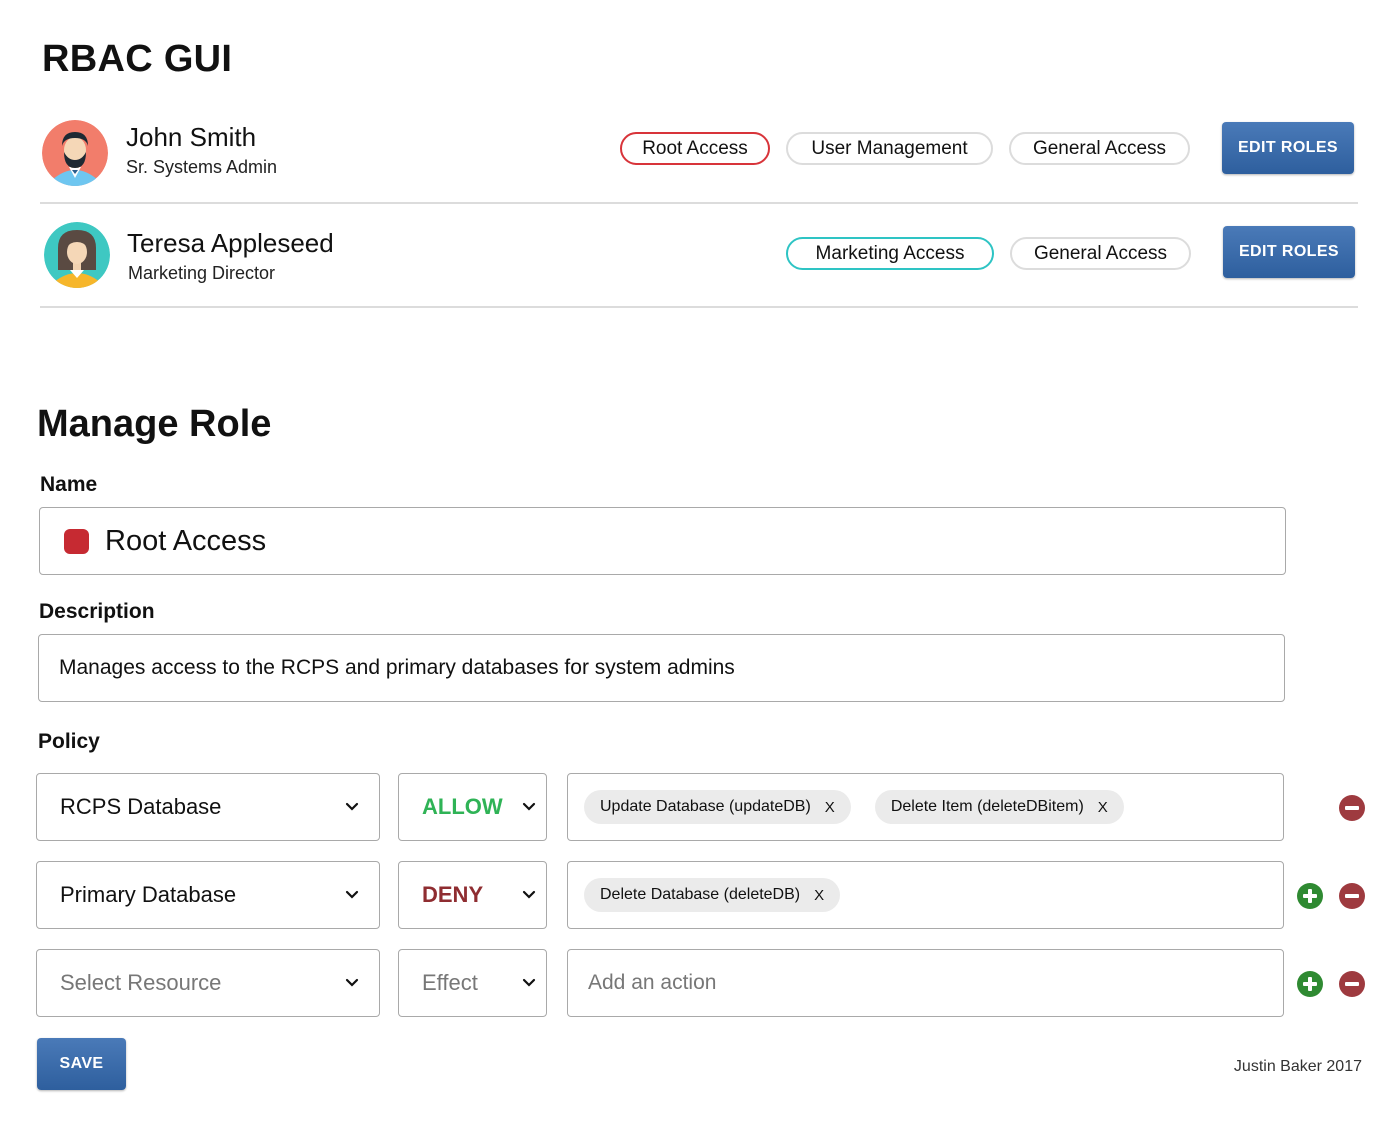 Image resolution: width=1400 pixels, height=1129 pixels. I want to click on user-title: Sr. Systems Admin, so click(202, 167).